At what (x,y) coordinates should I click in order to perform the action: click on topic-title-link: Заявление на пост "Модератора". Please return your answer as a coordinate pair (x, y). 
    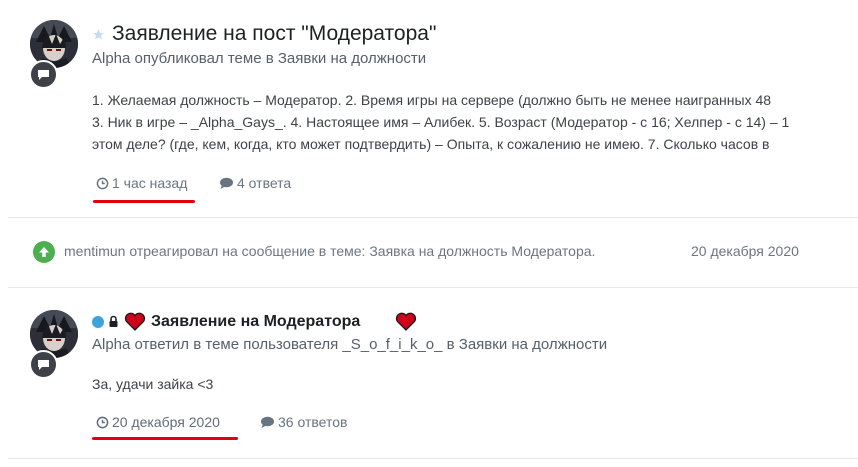
    Looking at the image, I should click on (274, 34).